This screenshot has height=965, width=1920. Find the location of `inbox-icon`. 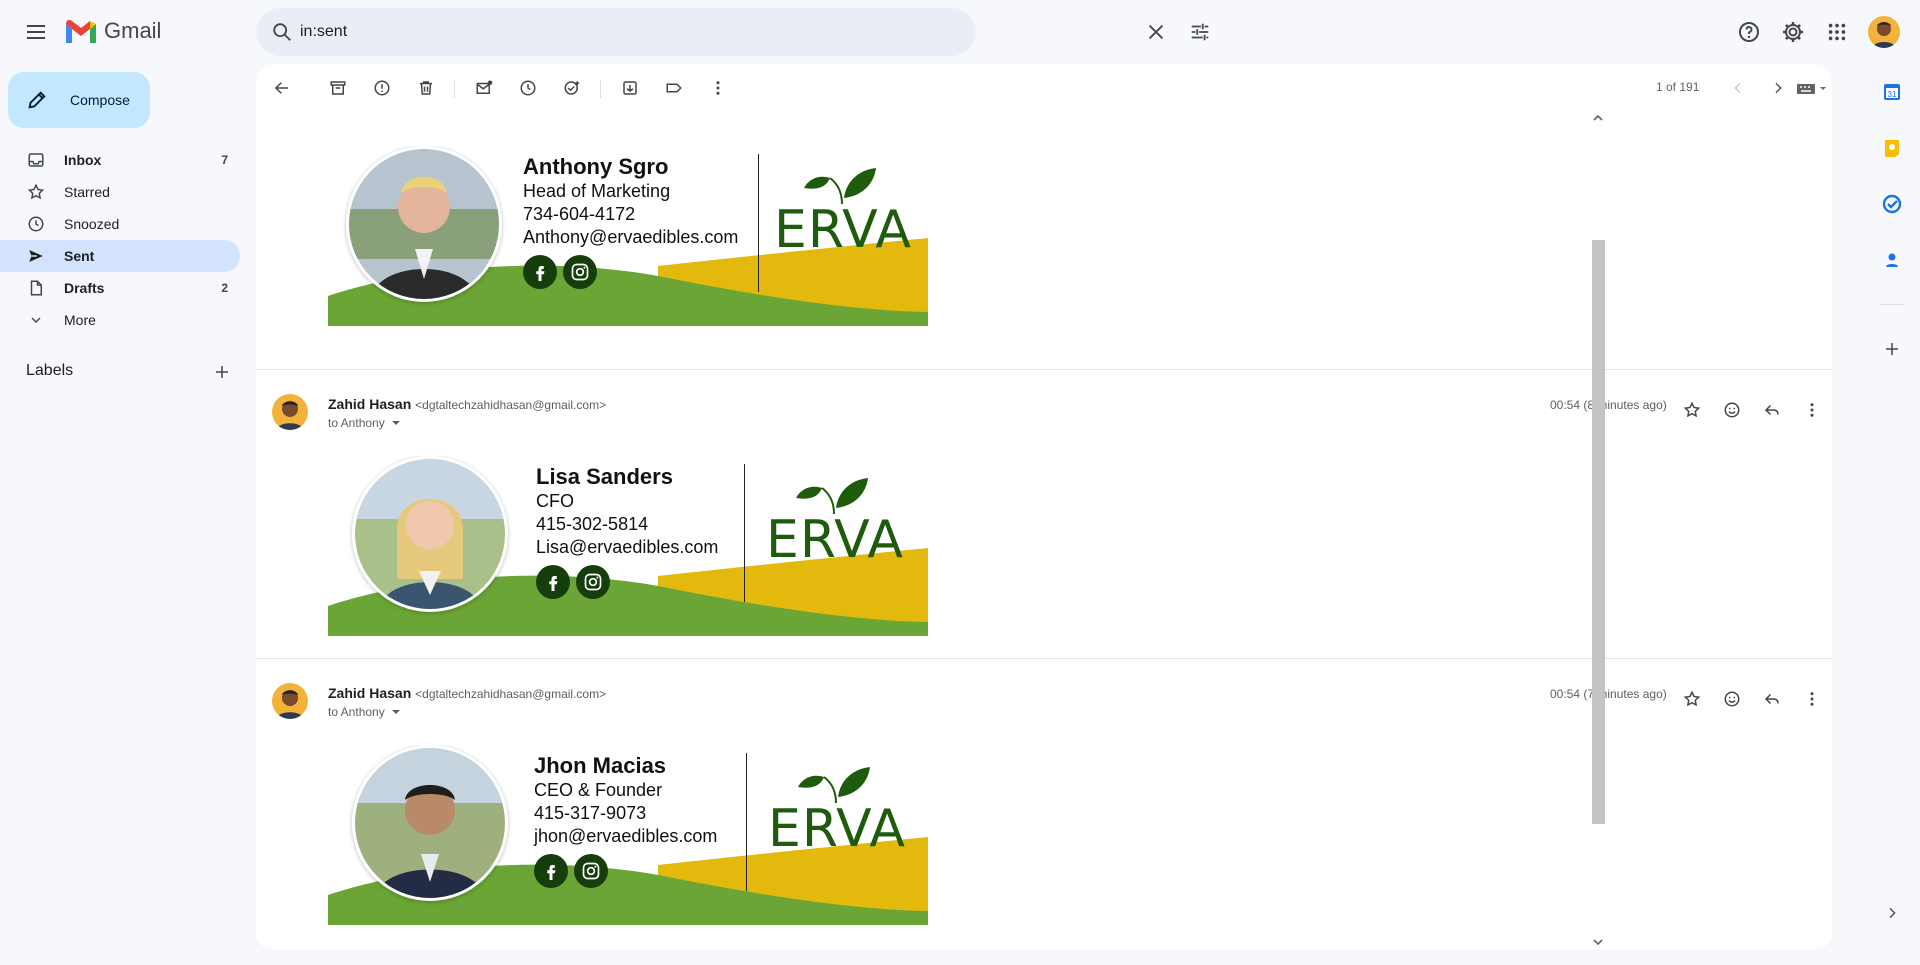

inbox-icon is located at coordinates (36, 160).